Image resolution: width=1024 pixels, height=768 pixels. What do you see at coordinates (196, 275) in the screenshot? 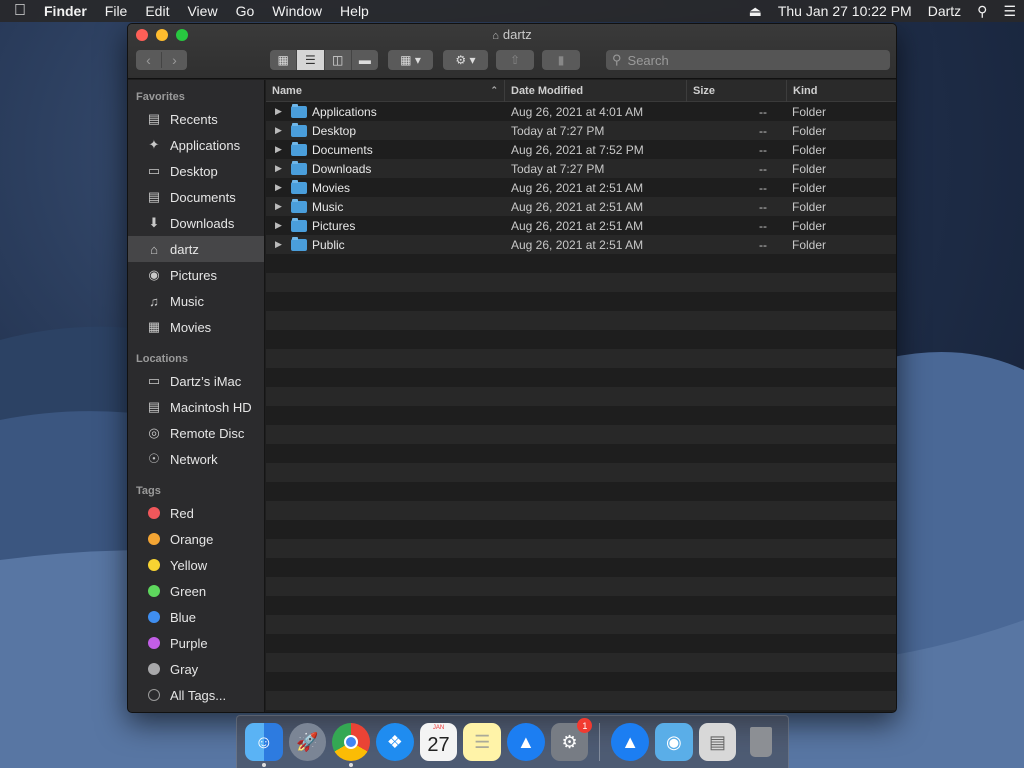
I see `sidebar-item-pictures: ◉ Pictures` at bounding box center [196, 275].